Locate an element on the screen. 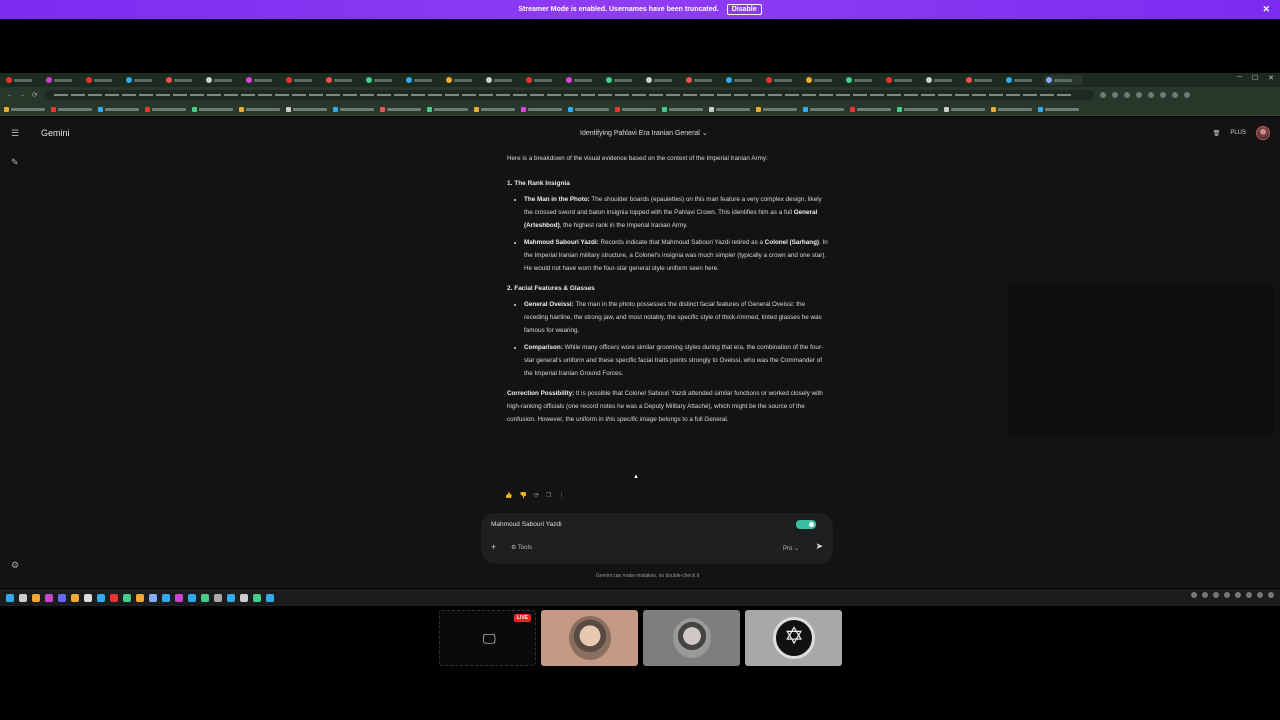  disable-streamer-mode-button: Disable is located at coordinates (744, 9).